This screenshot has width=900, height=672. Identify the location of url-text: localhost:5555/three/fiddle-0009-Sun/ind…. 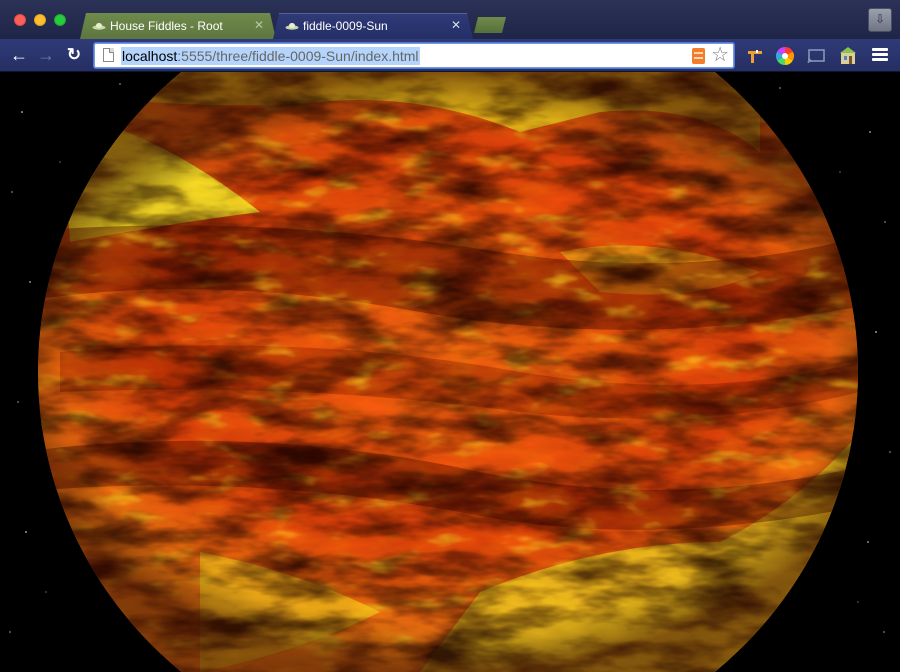
(270, 56).